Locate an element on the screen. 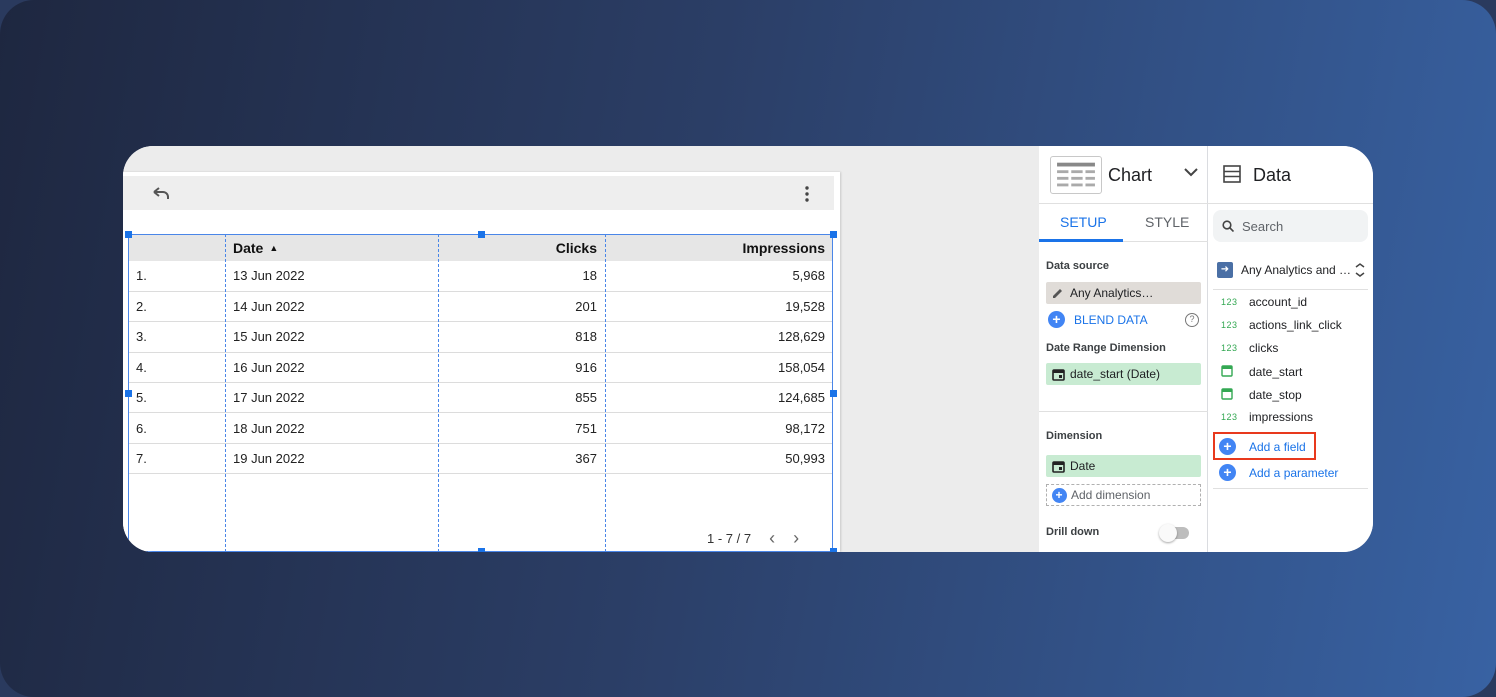 The image size is (1496, 697). field-item: 123 actions_link_click is located at coordinates (1281, 325).